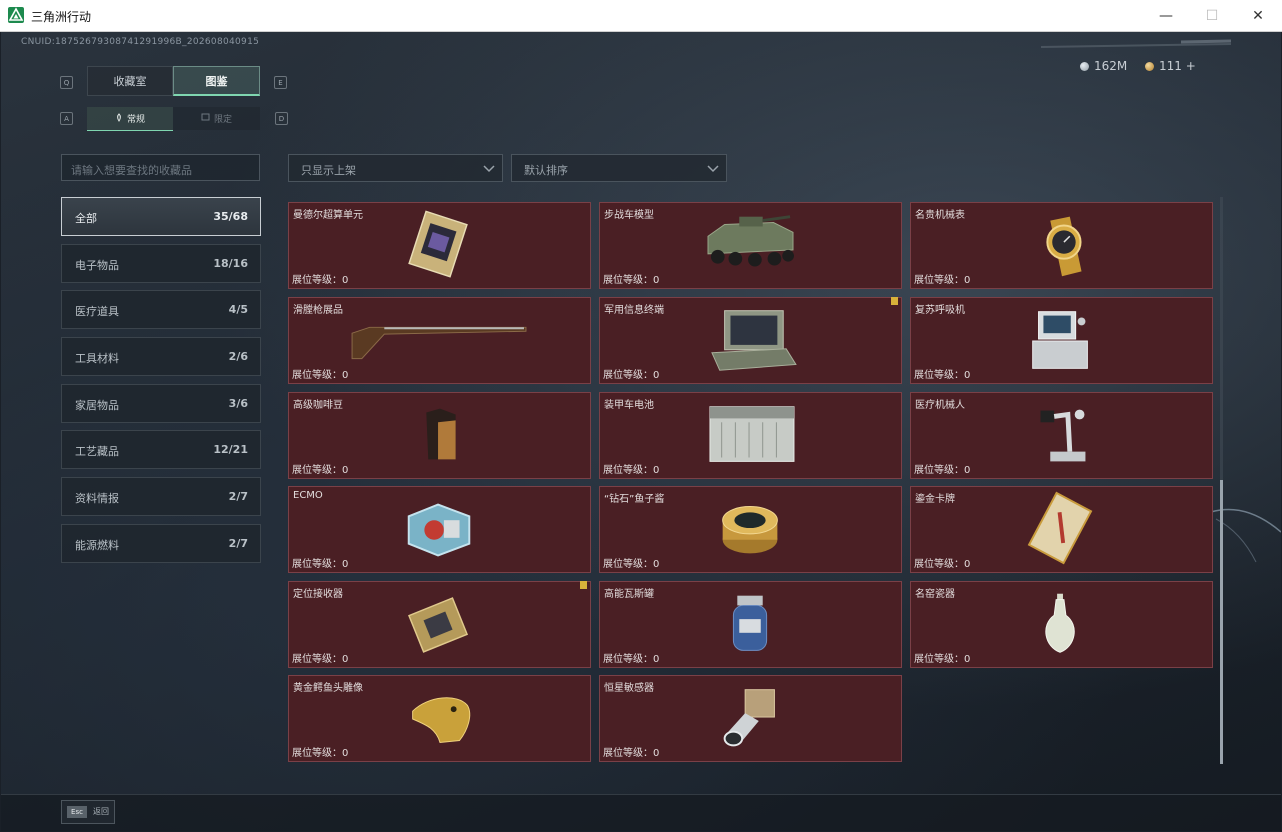 This screenshot has width=1282, height=832. What do you see at coordinates (66, 82) in the screenshot?
I see `key-q-hint: Q` at bounding box center [66, 82].